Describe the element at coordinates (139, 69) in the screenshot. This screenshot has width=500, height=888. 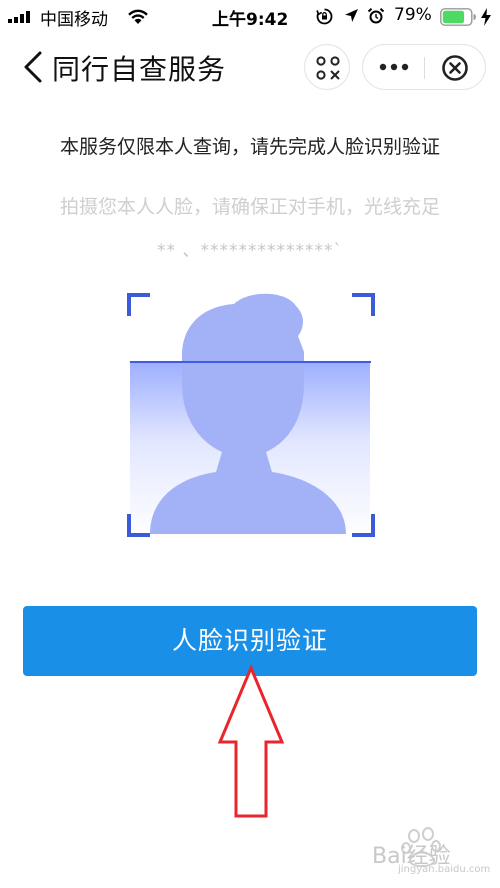
I see `page-title: 同行自查服务` at that location.